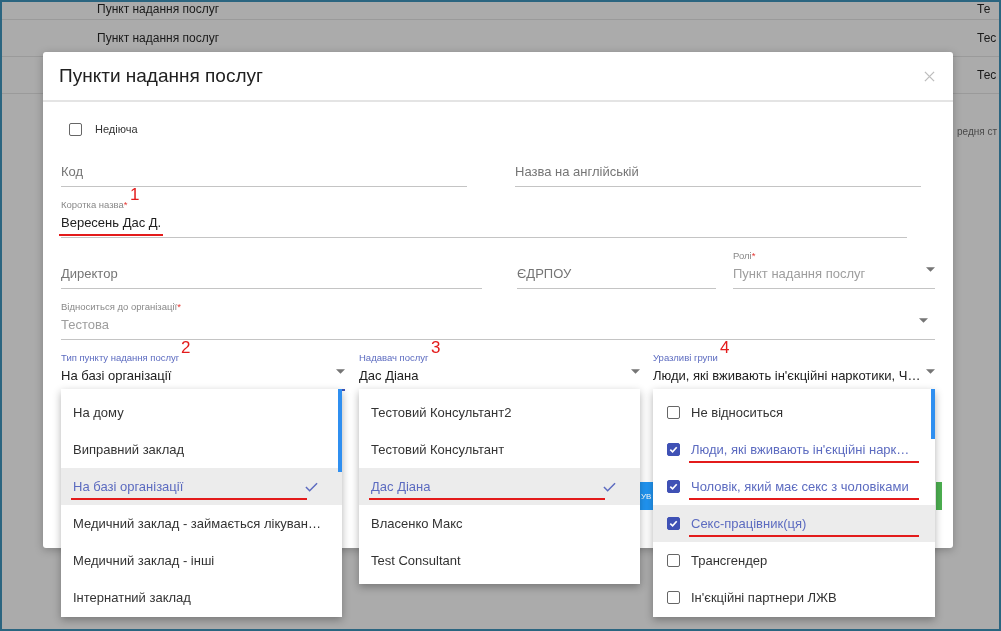 This screenshot has width=1001, height=631. I want to click on input-field: ЄДРПОУ, so click(616, 269).